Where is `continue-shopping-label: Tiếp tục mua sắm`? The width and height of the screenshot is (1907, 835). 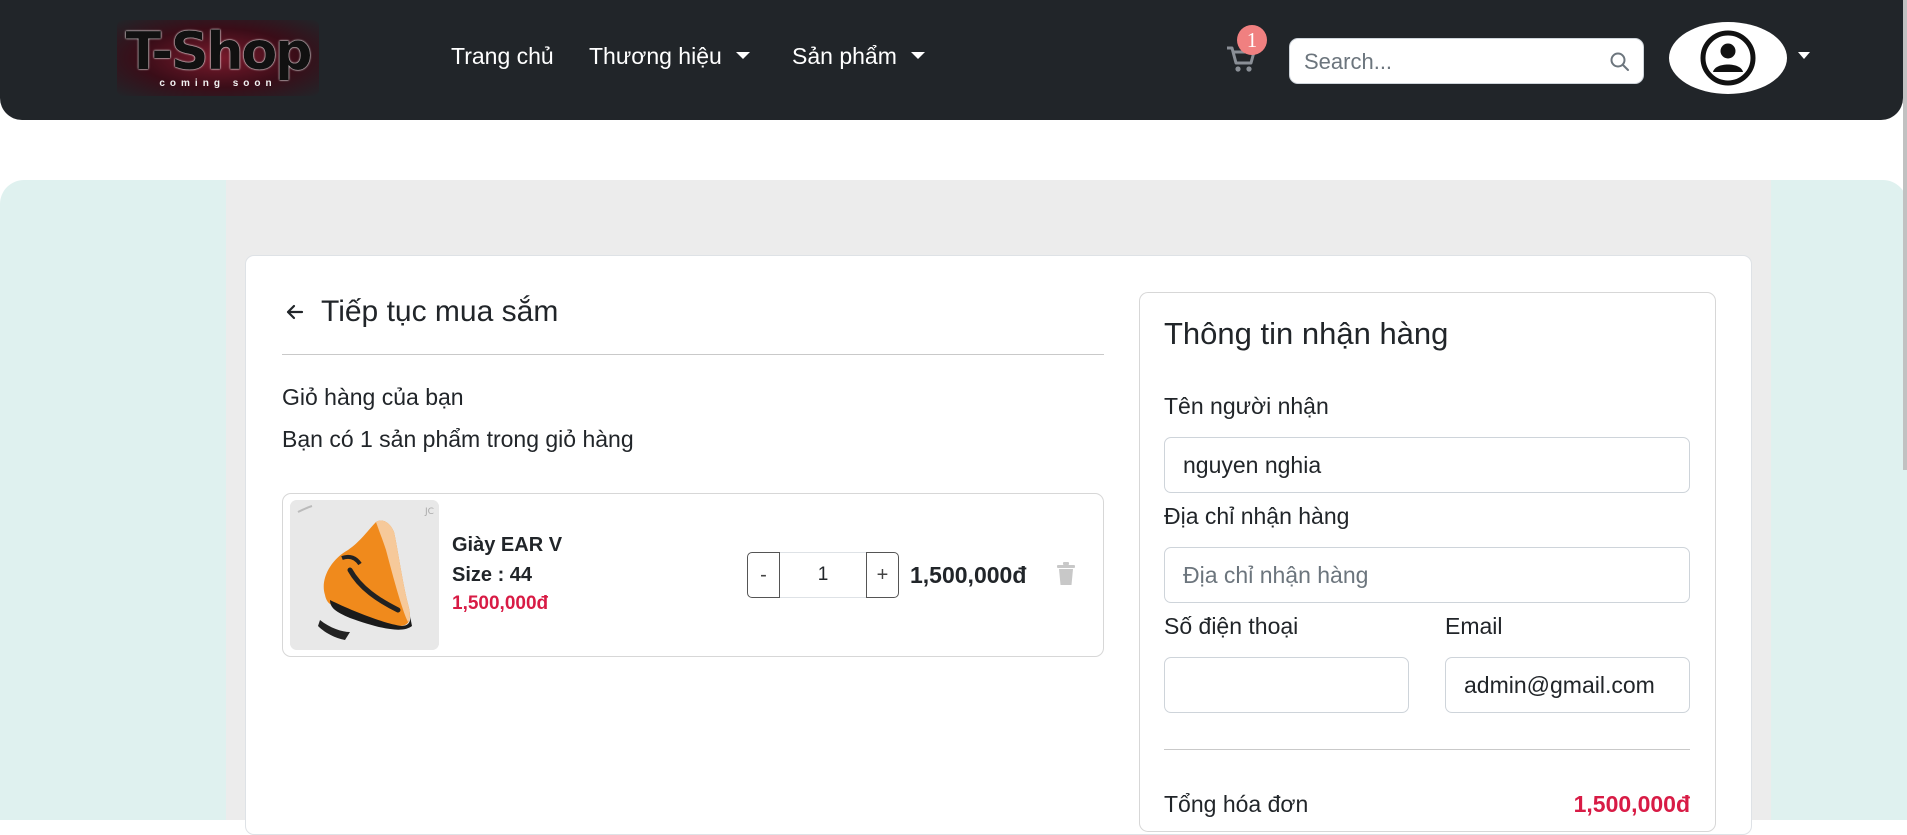
continue-shopping-label: Tiếp tục mua sắm is located at coordinates (440, 311).